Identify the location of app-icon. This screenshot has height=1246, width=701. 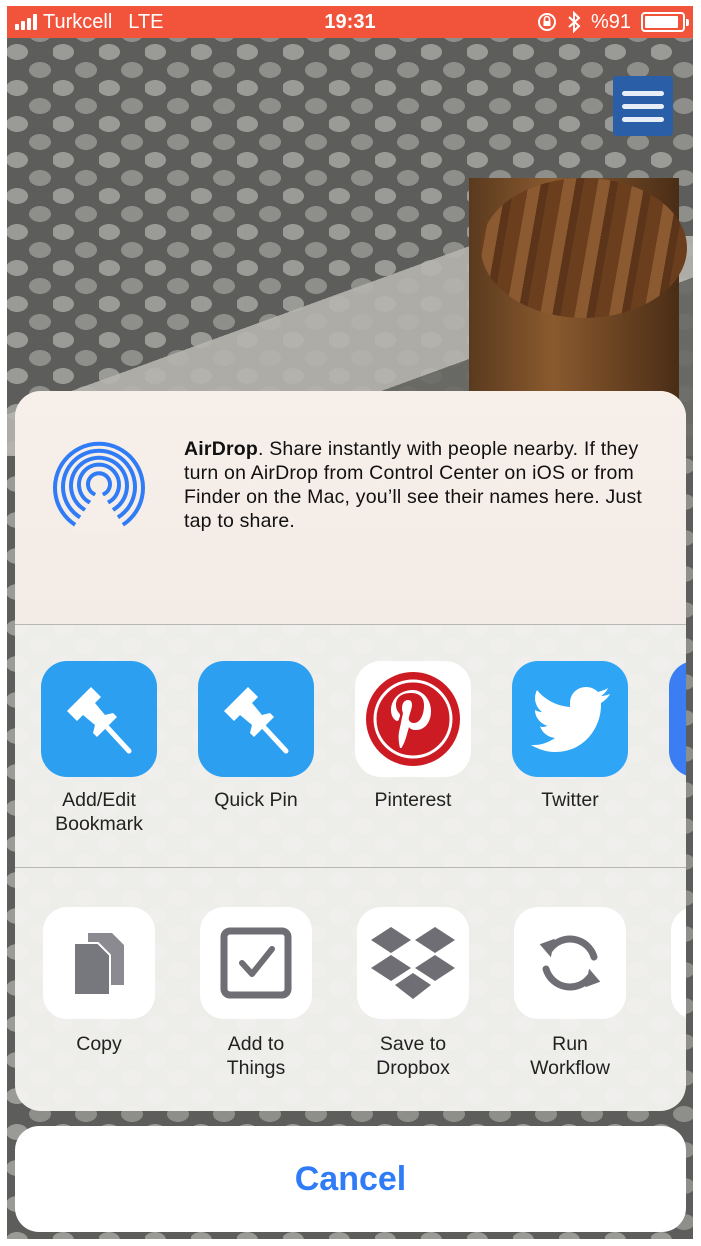
(677, 719).